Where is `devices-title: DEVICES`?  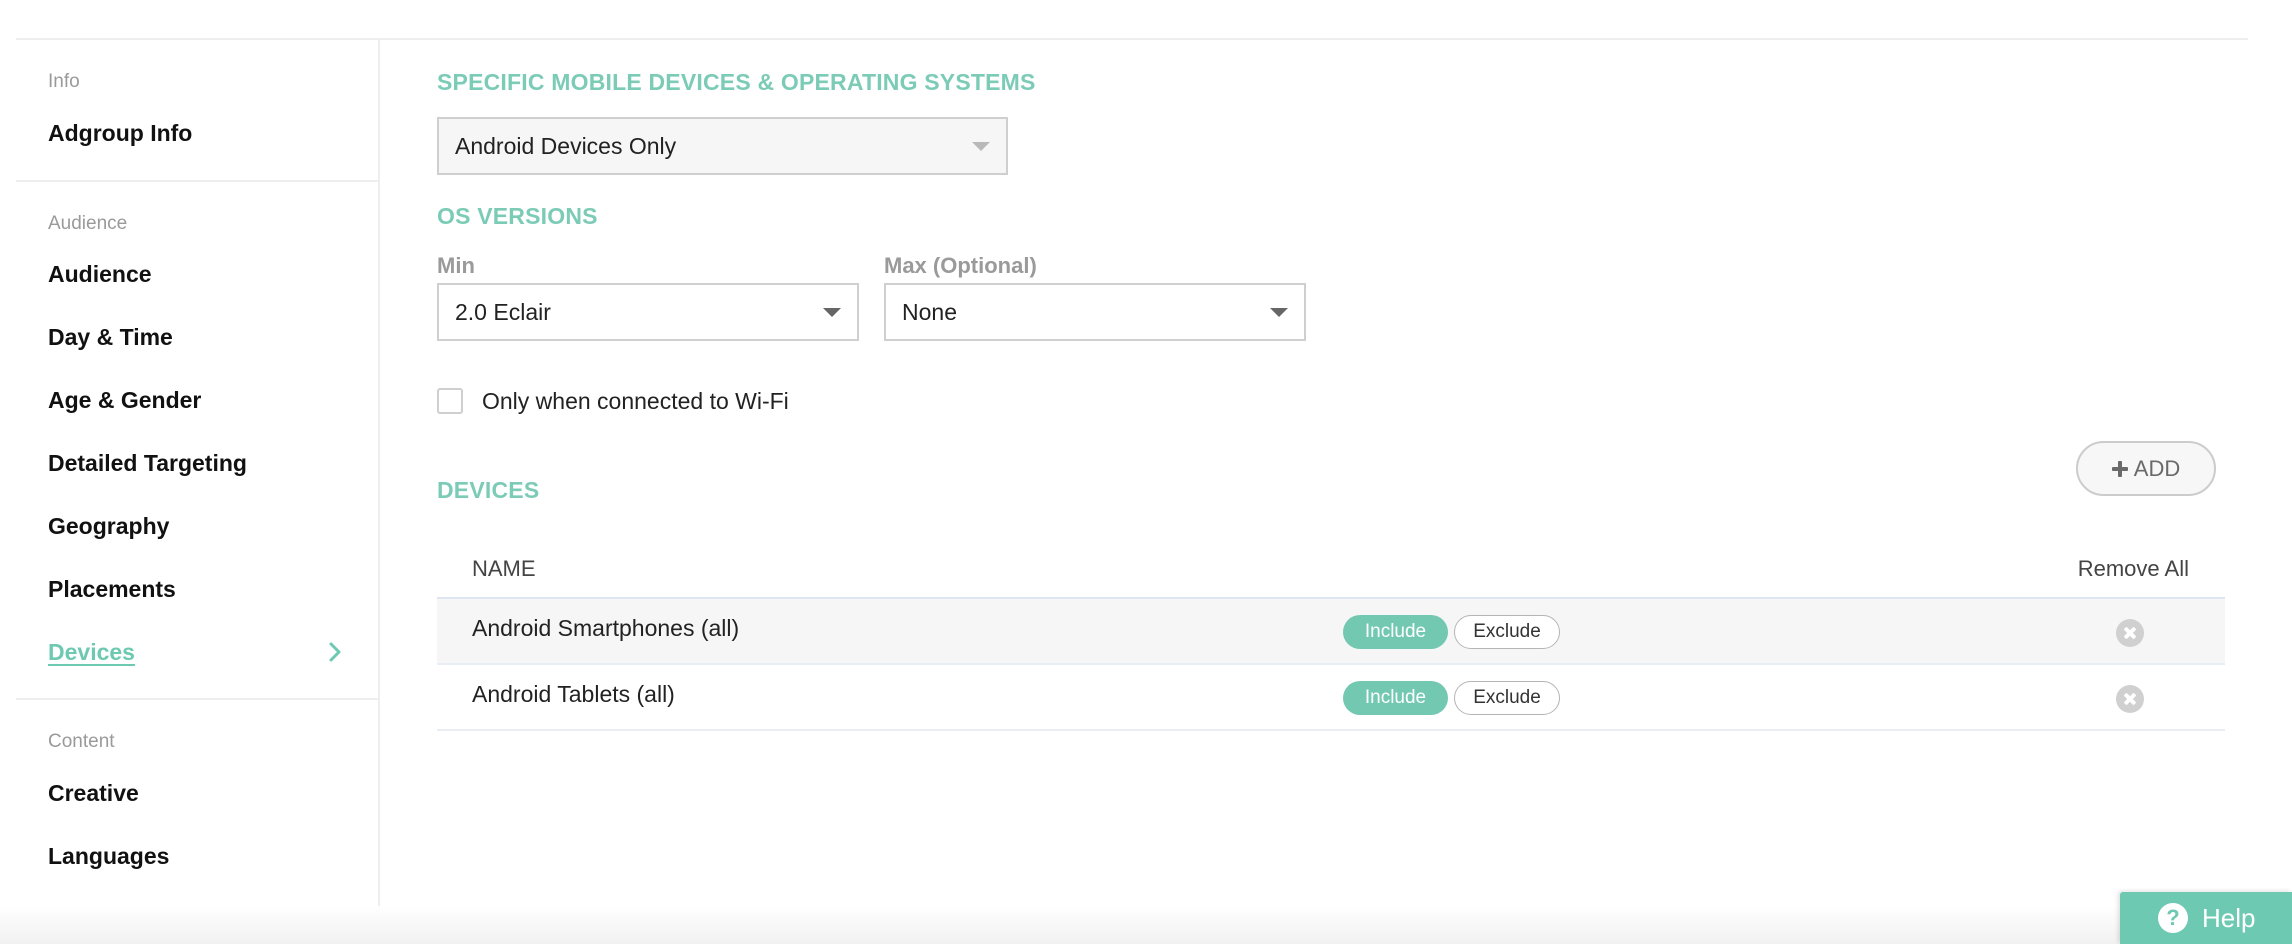 devices-title: DEVICES is located at coordinates (488, 490).